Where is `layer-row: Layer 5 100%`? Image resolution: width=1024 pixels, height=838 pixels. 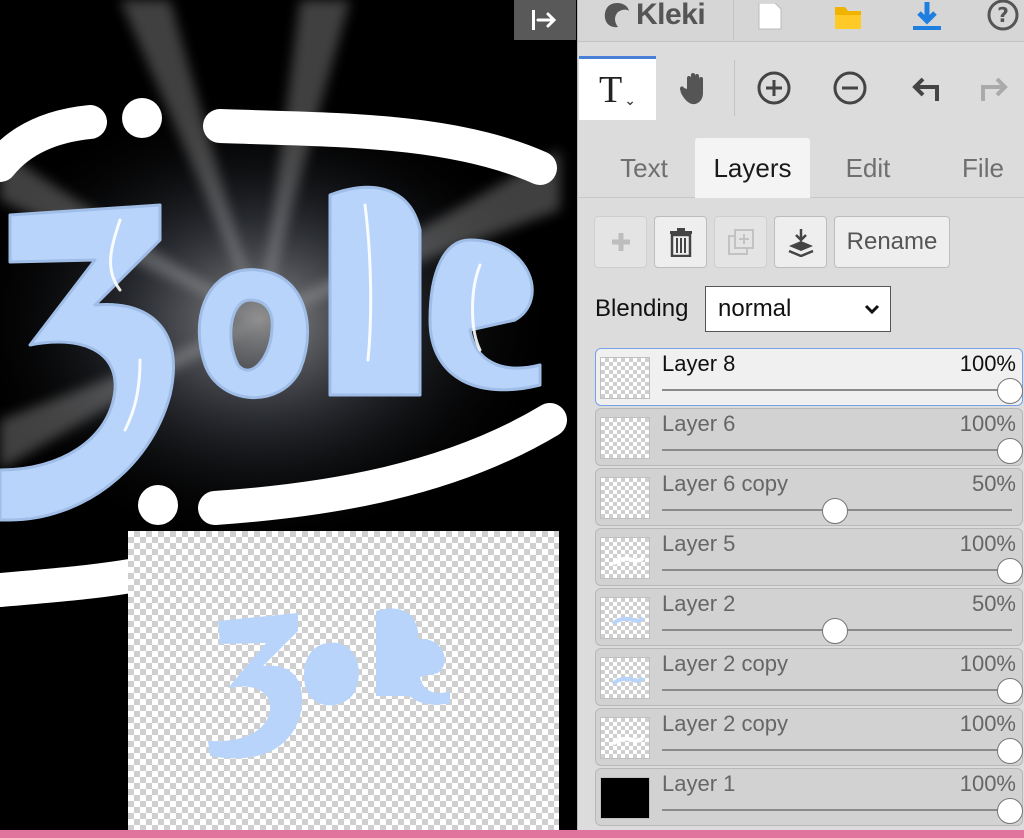 layer-row: Layer 5 100% is located at coordinates (809, 557).